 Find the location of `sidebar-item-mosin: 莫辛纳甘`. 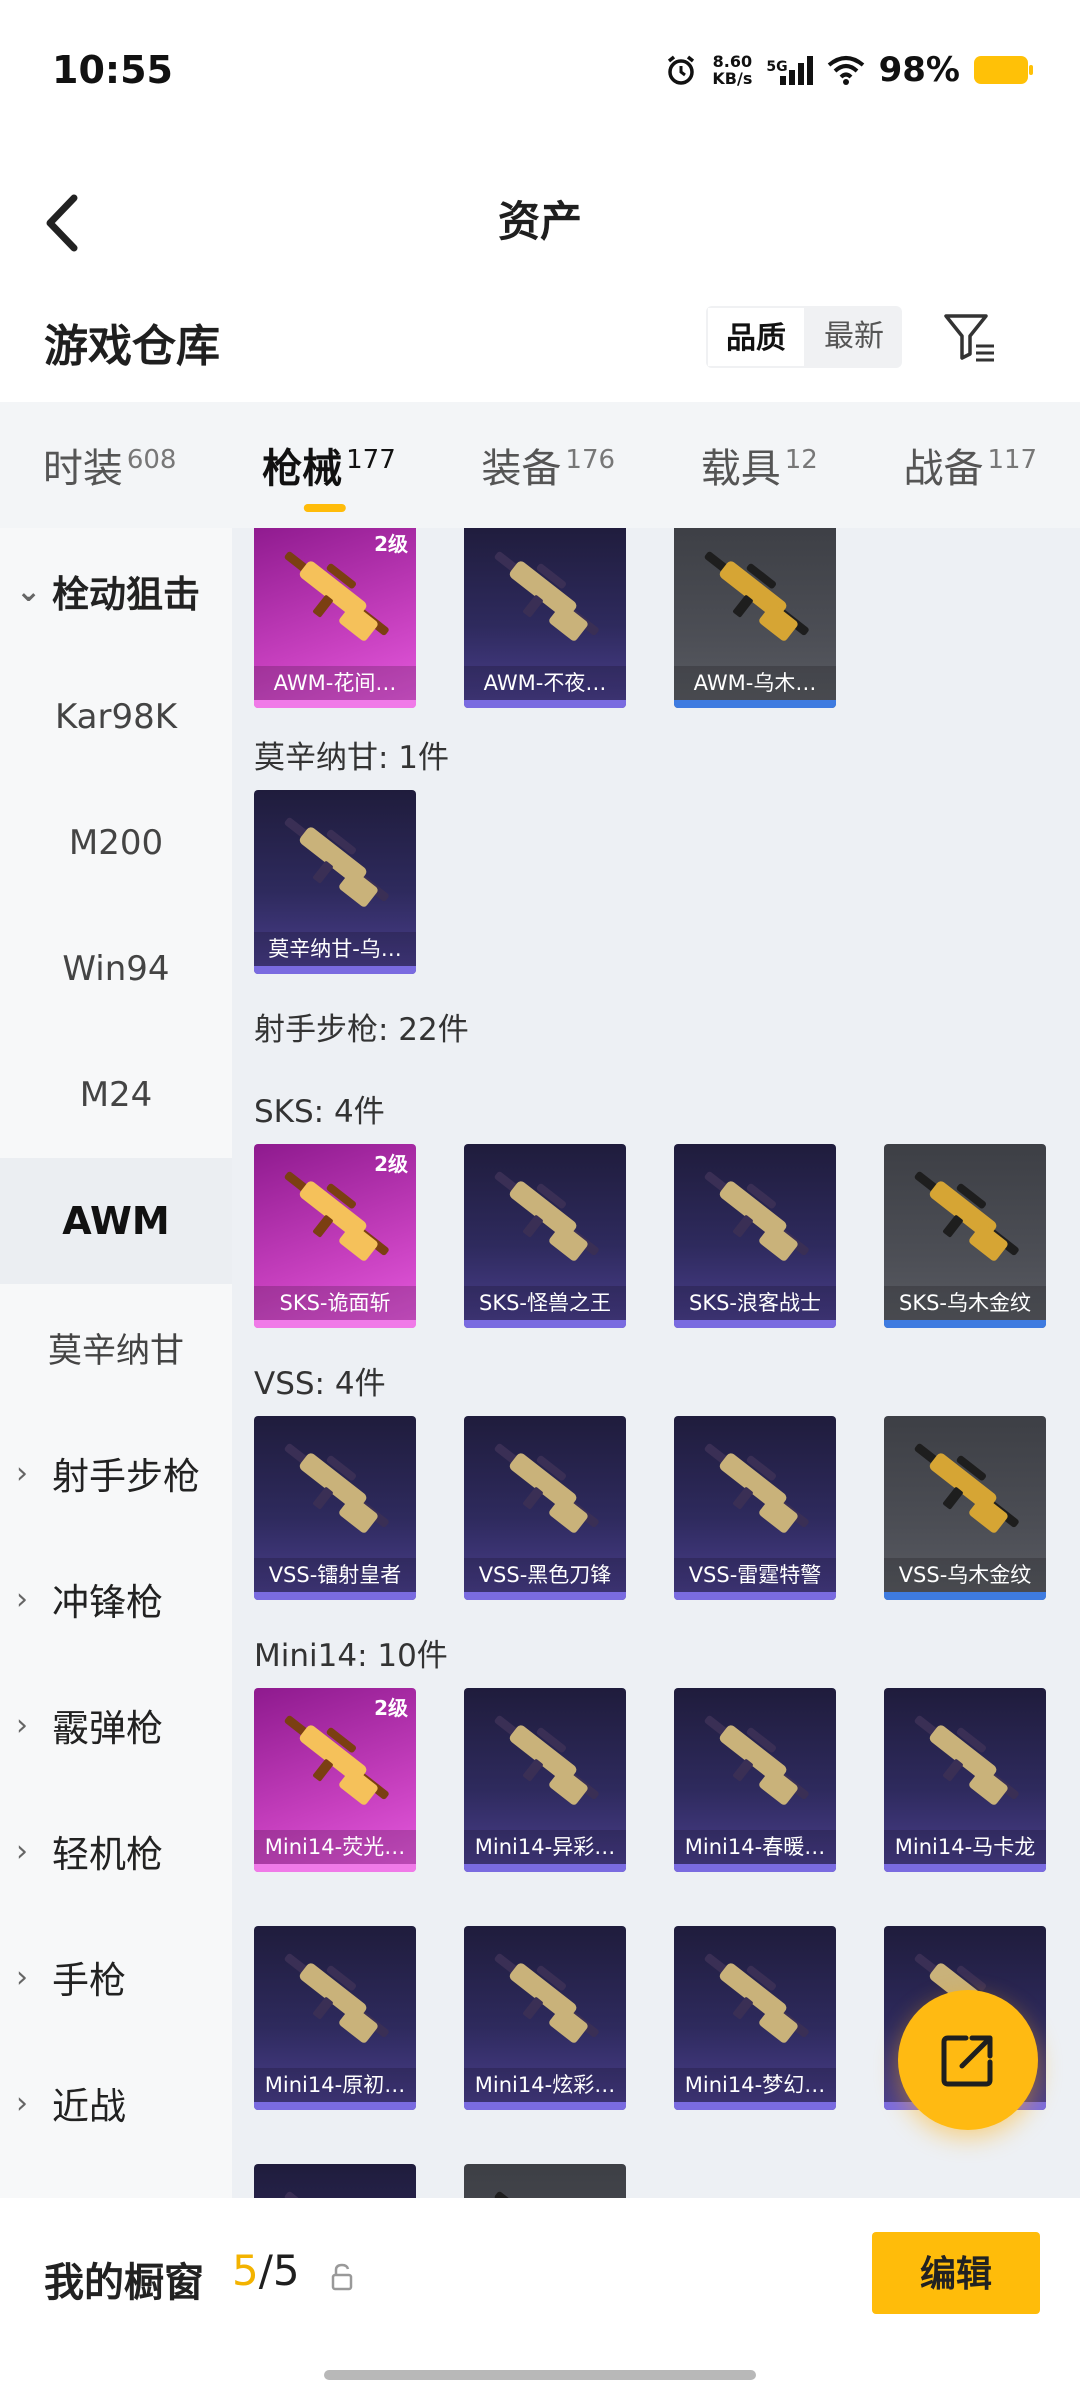

sidebar-item-mosin: 莫辛纳甘 is located at coordinates (116, 1347).